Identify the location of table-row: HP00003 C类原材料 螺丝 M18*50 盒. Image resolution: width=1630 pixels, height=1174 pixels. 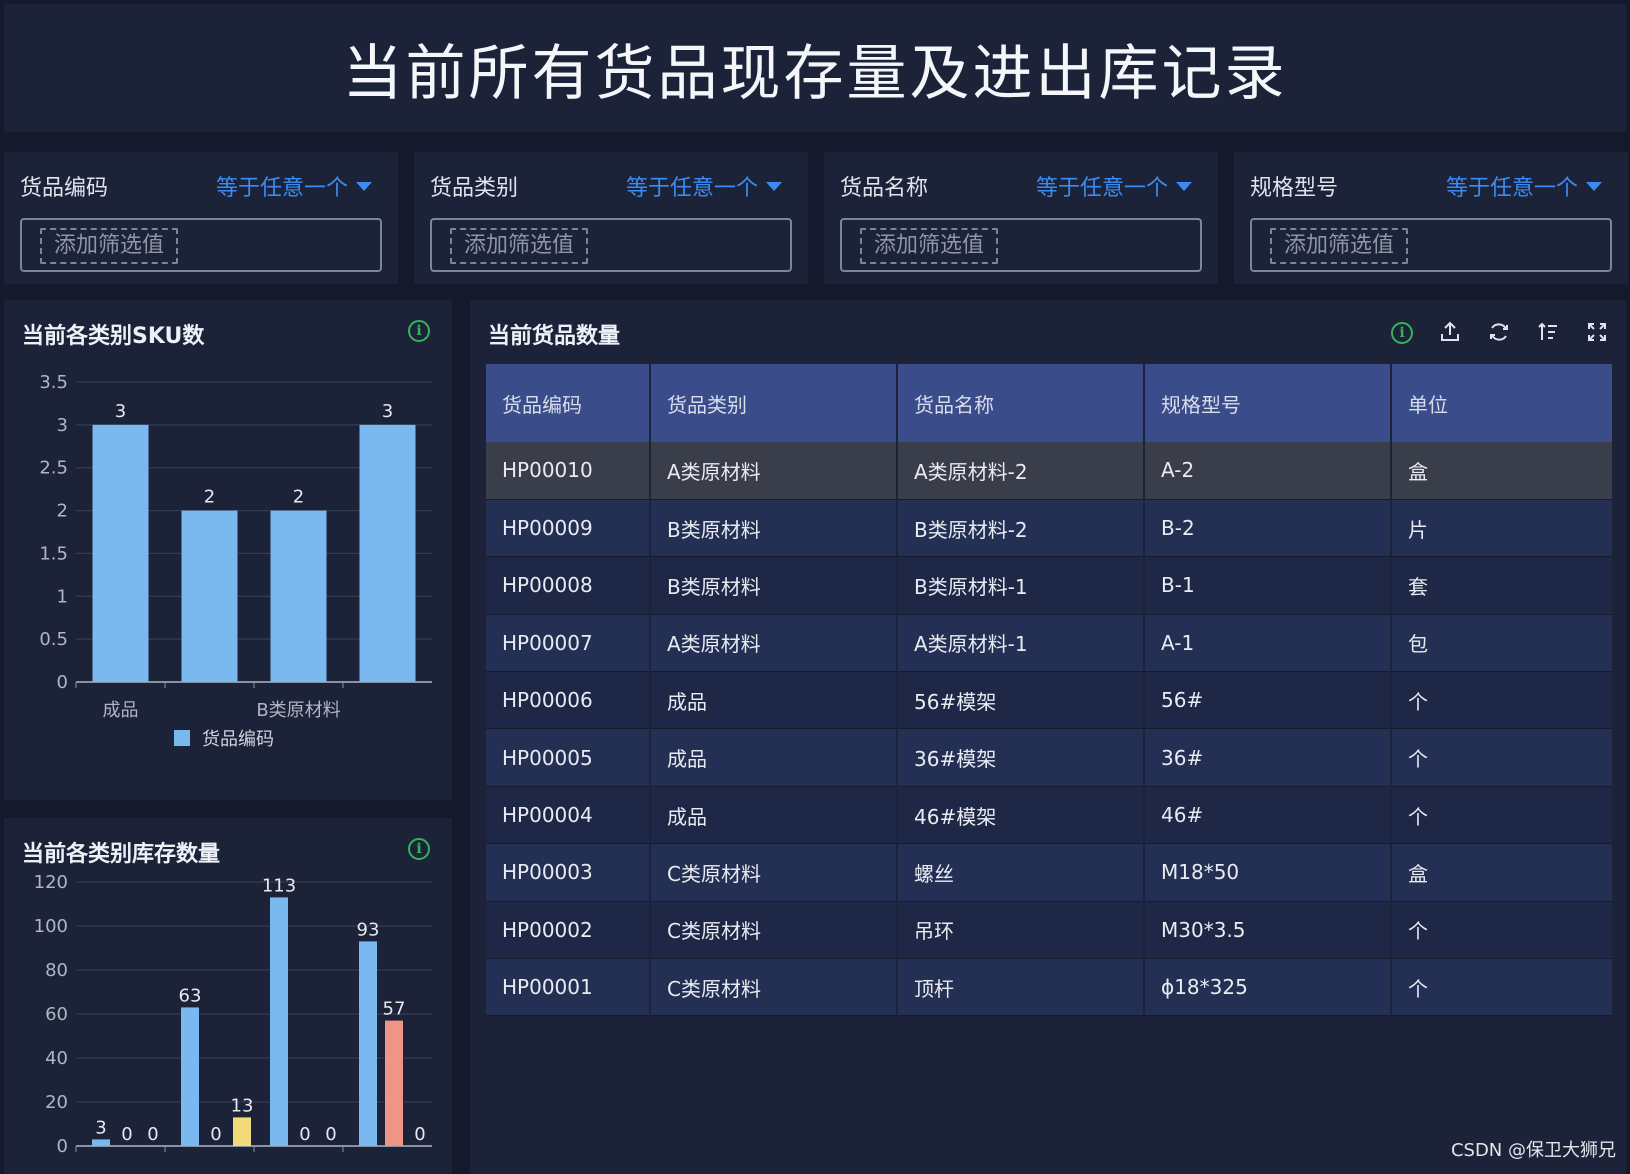
(1050, 872).